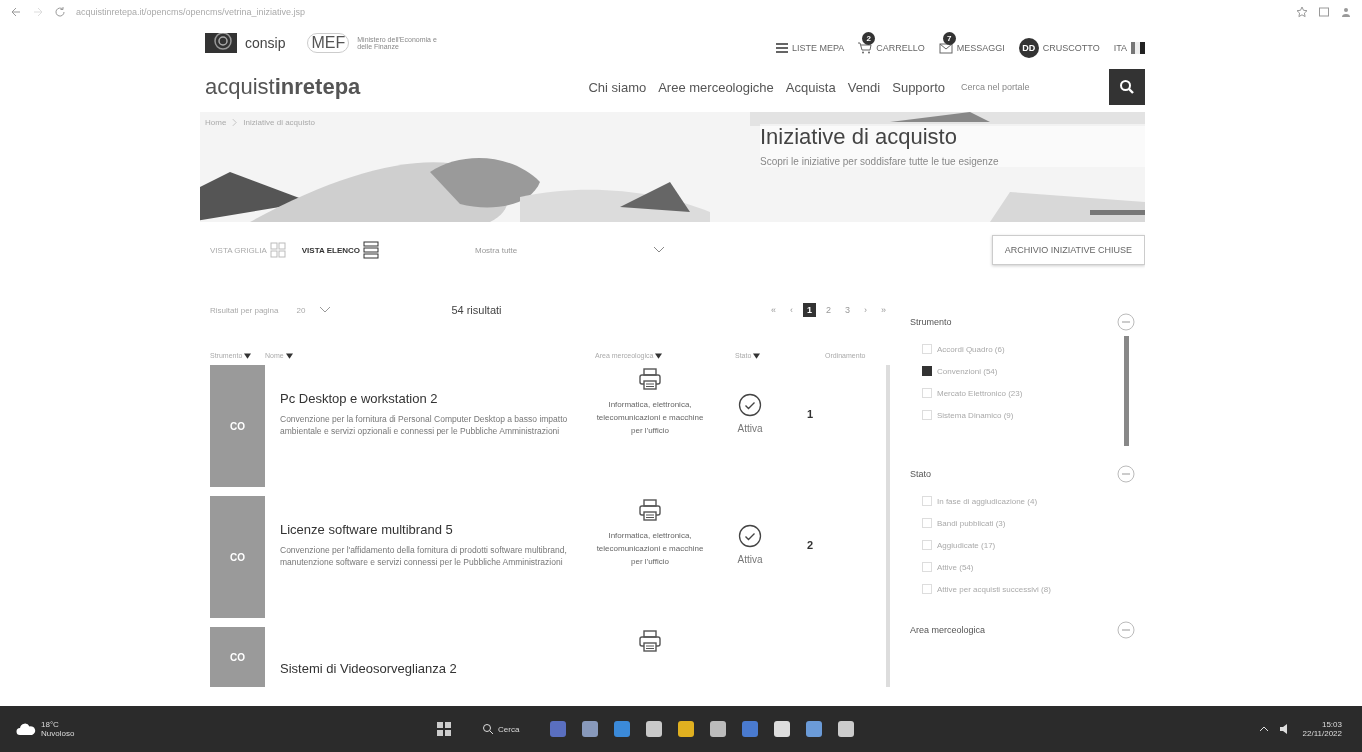  Describe the element at coordinates (972, 393) in the screenshot. I see `filter-option: Mercato Elettronico (23)` at that location.